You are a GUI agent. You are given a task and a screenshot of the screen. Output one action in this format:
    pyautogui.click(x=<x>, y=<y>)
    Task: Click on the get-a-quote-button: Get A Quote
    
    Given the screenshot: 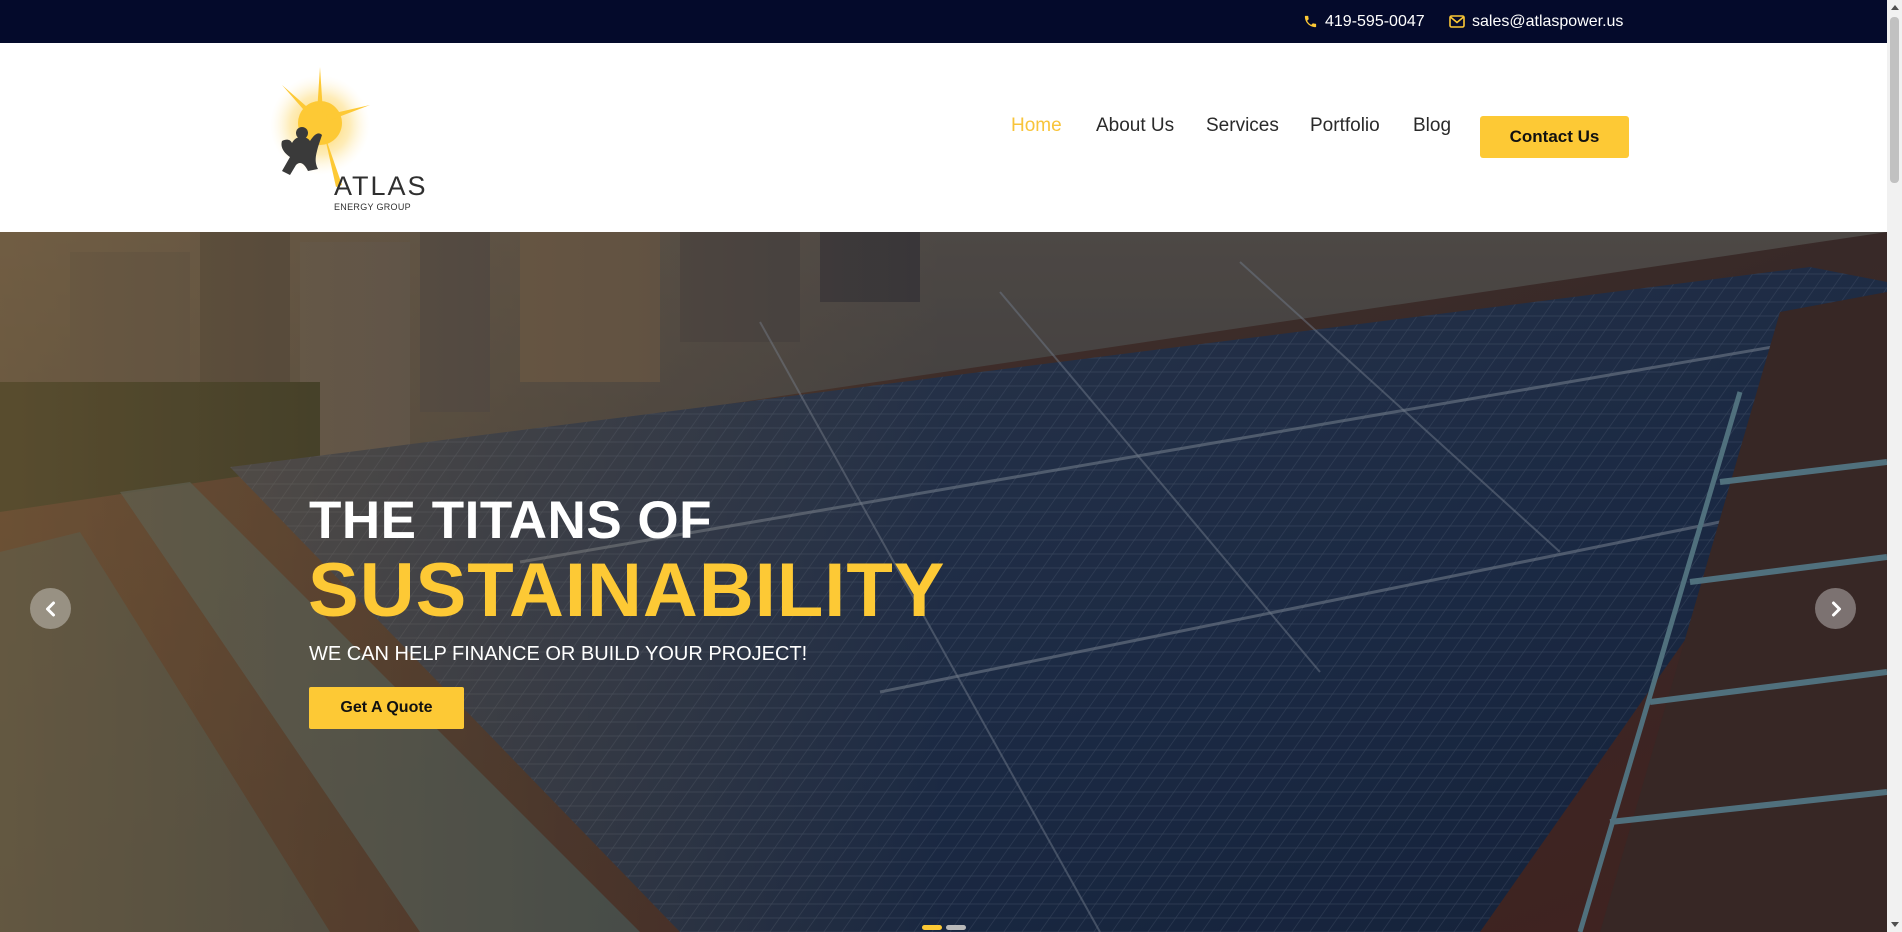 What is the action you would take?
    pyautogui.click(x=386, y=708)
    